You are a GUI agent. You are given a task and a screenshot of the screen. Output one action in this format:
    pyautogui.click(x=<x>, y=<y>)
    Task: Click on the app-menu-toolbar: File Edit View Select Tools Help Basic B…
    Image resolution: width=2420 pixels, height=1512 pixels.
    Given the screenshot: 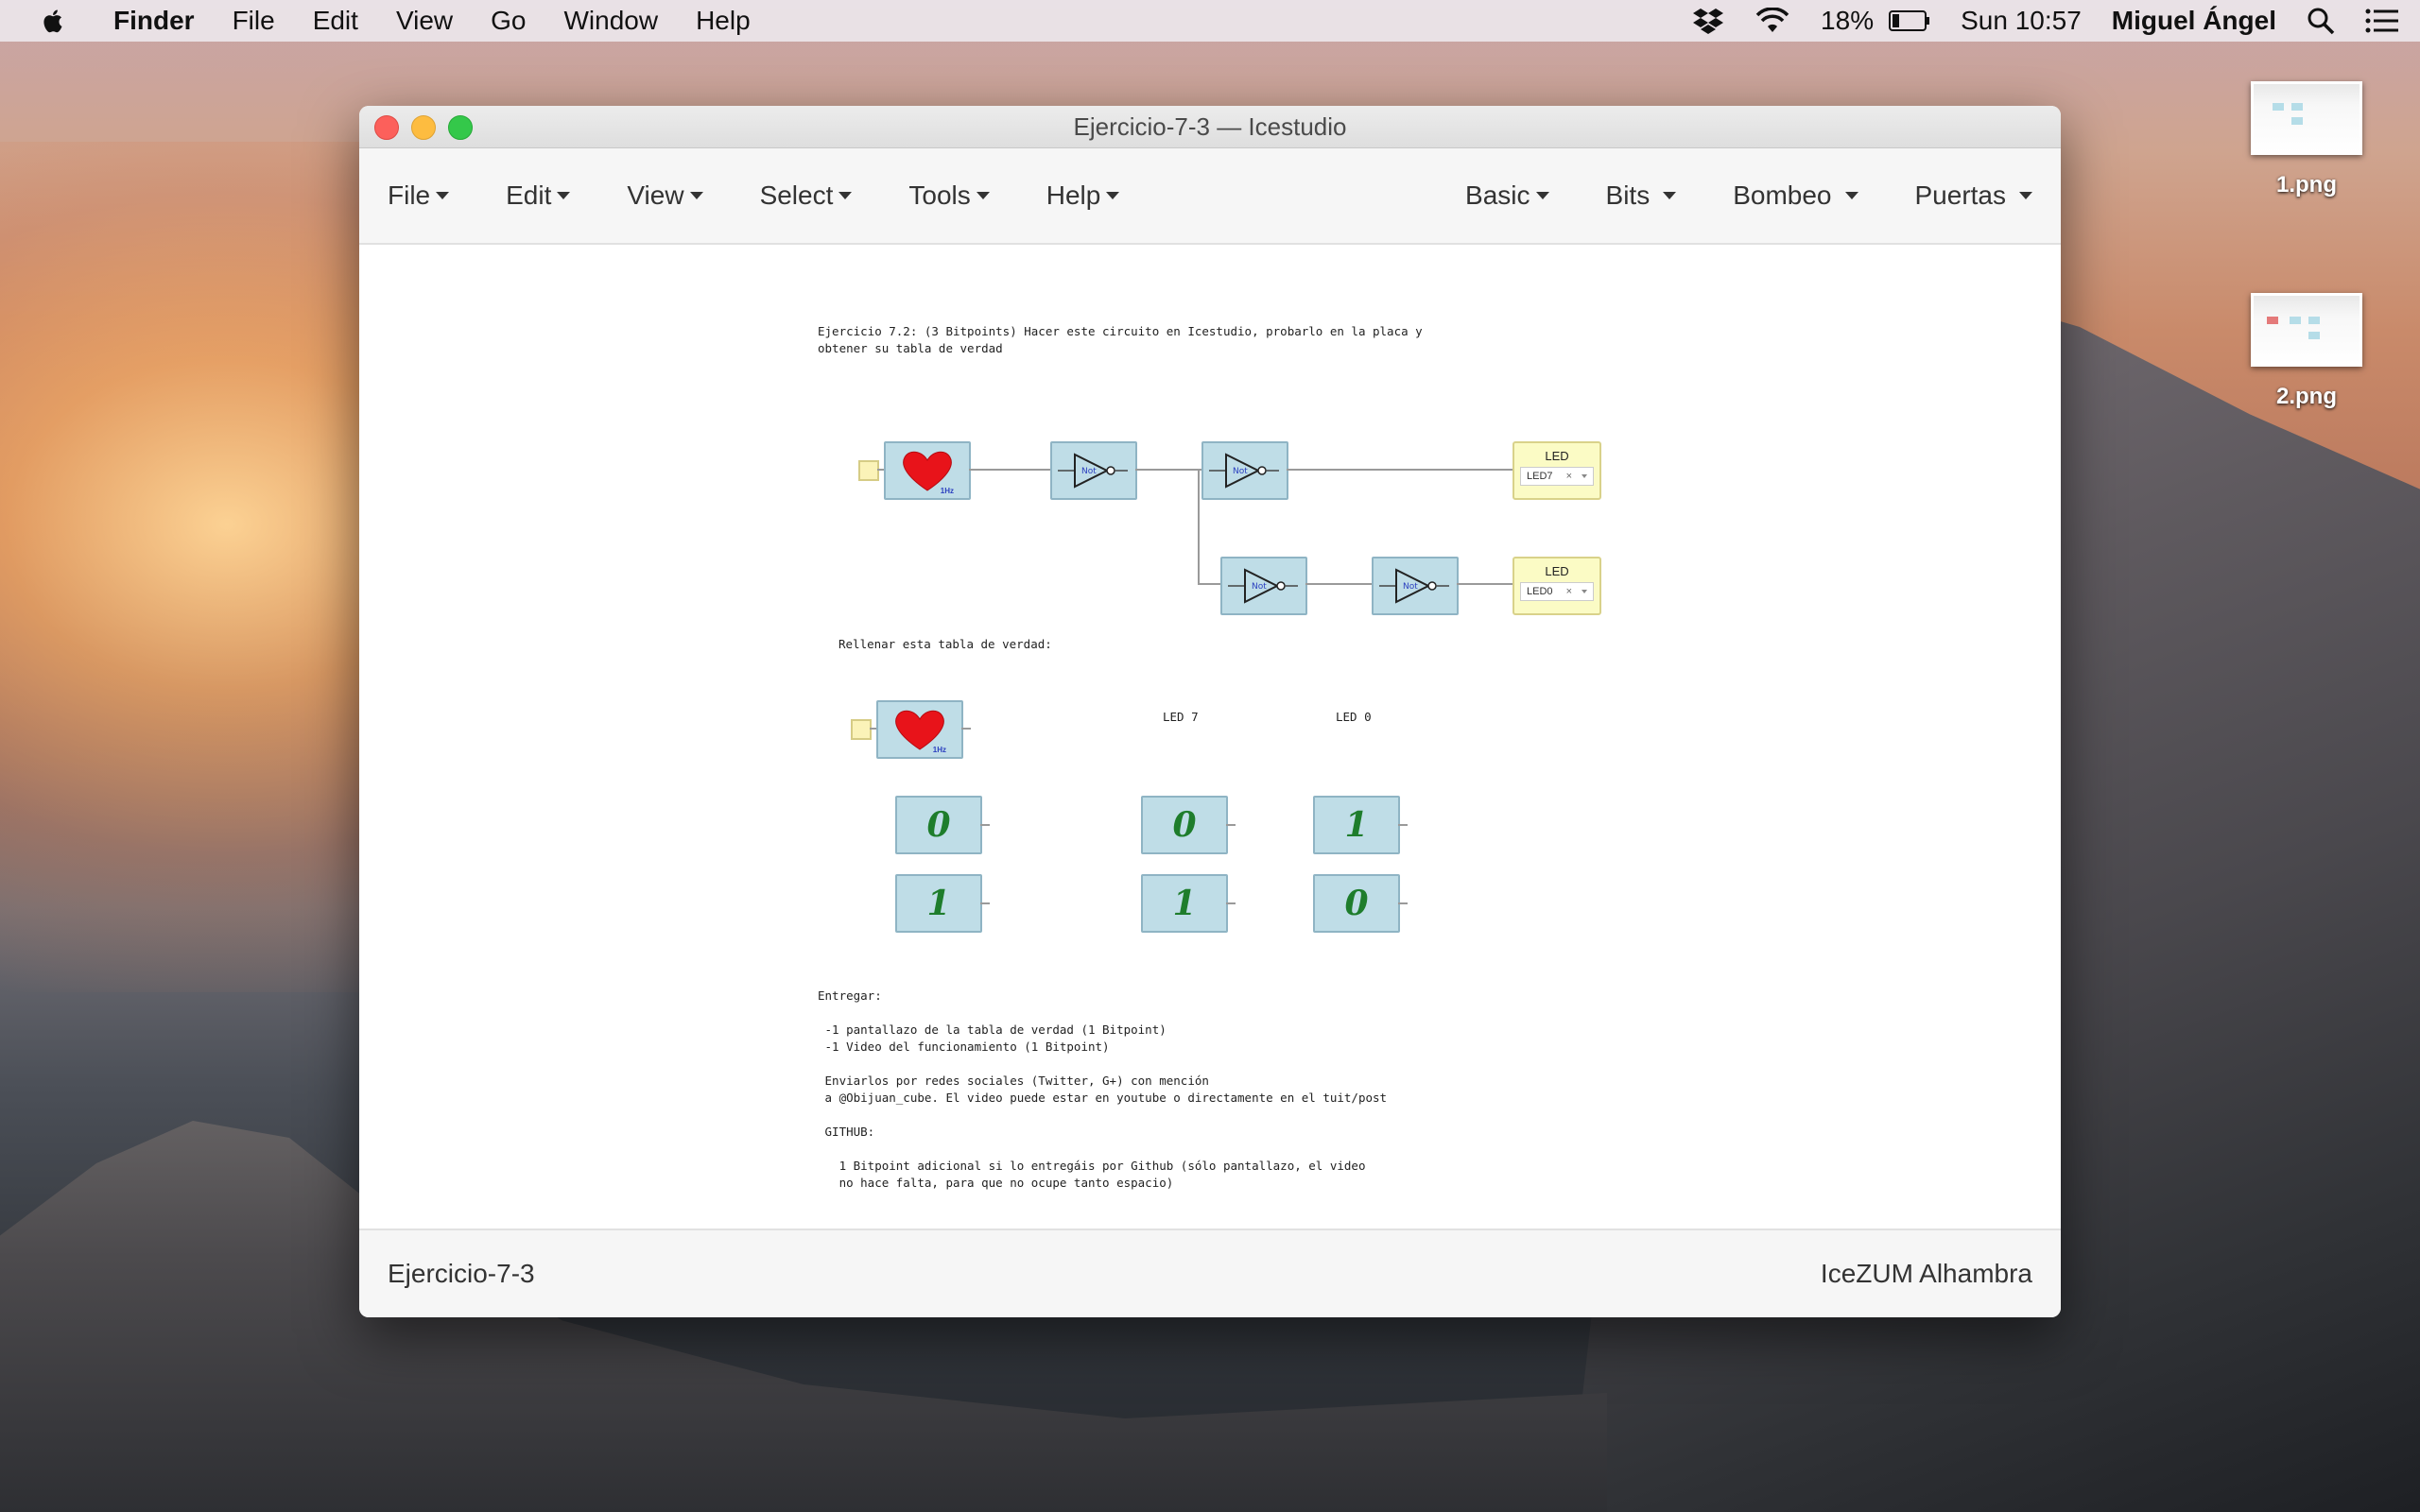 What is the action you would take?
    pyautogui.click(x=1210, y=196)
    